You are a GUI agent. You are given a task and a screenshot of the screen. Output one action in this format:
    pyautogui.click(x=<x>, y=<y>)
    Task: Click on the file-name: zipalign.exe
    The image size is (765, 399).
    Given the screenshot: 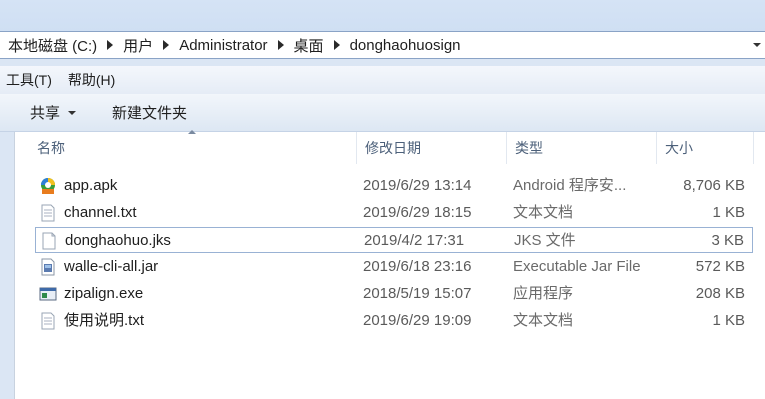 What is the action you would take?
    pyautogui.click(x=104, y=293)
    